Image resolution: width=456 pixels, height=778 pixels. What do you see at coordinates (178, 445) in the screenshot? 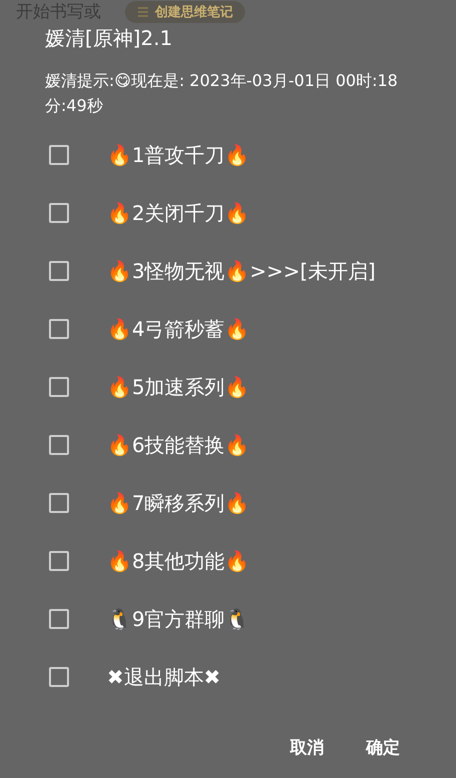
I see `option-label: 🔥6技能替换🔥` at bounding box center [178, 445].